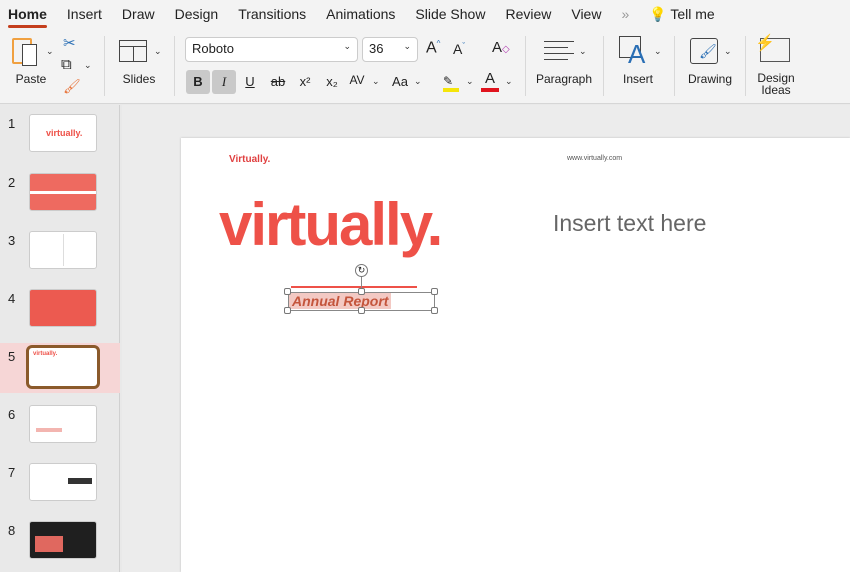  I want to click on change-case-button: Aa, so click(400, 82).